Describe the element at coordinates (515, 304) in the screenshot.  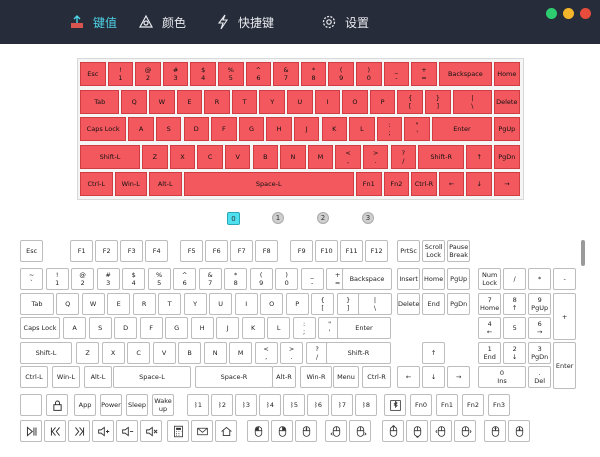
I see `key-8: 8 ↑` at that location.